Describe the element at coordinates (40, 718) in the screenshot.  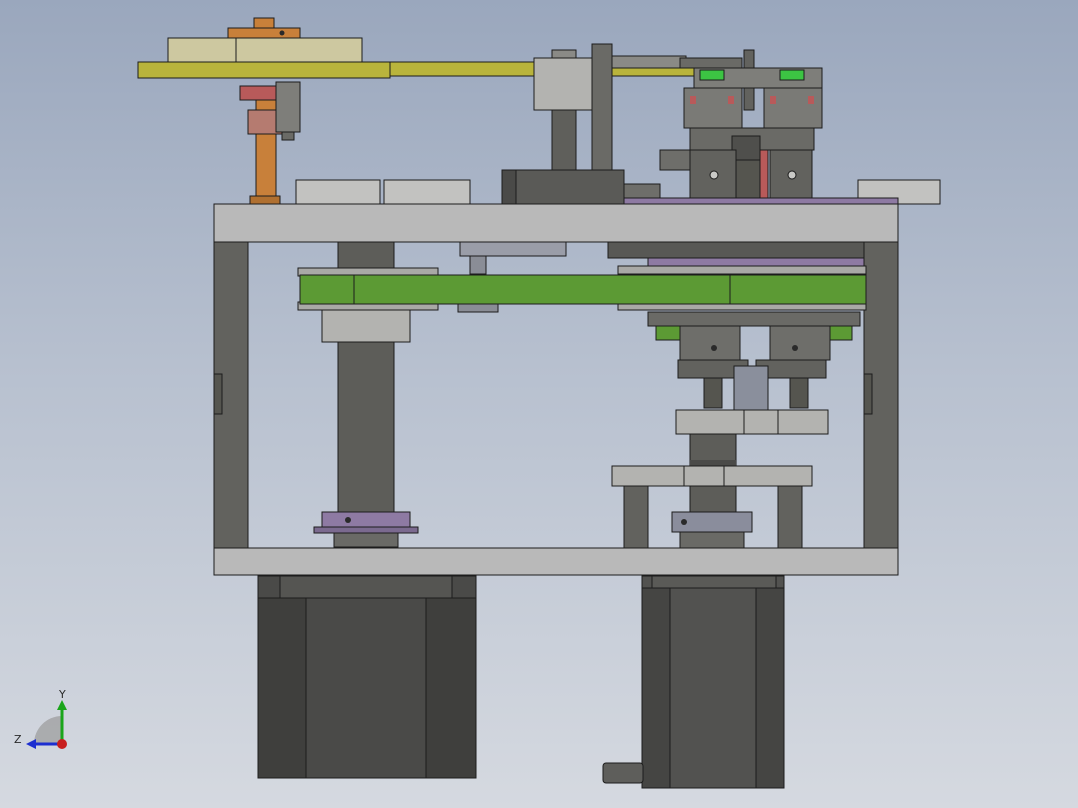
I see `coordinate-triad-icon: Y Z` at that location.